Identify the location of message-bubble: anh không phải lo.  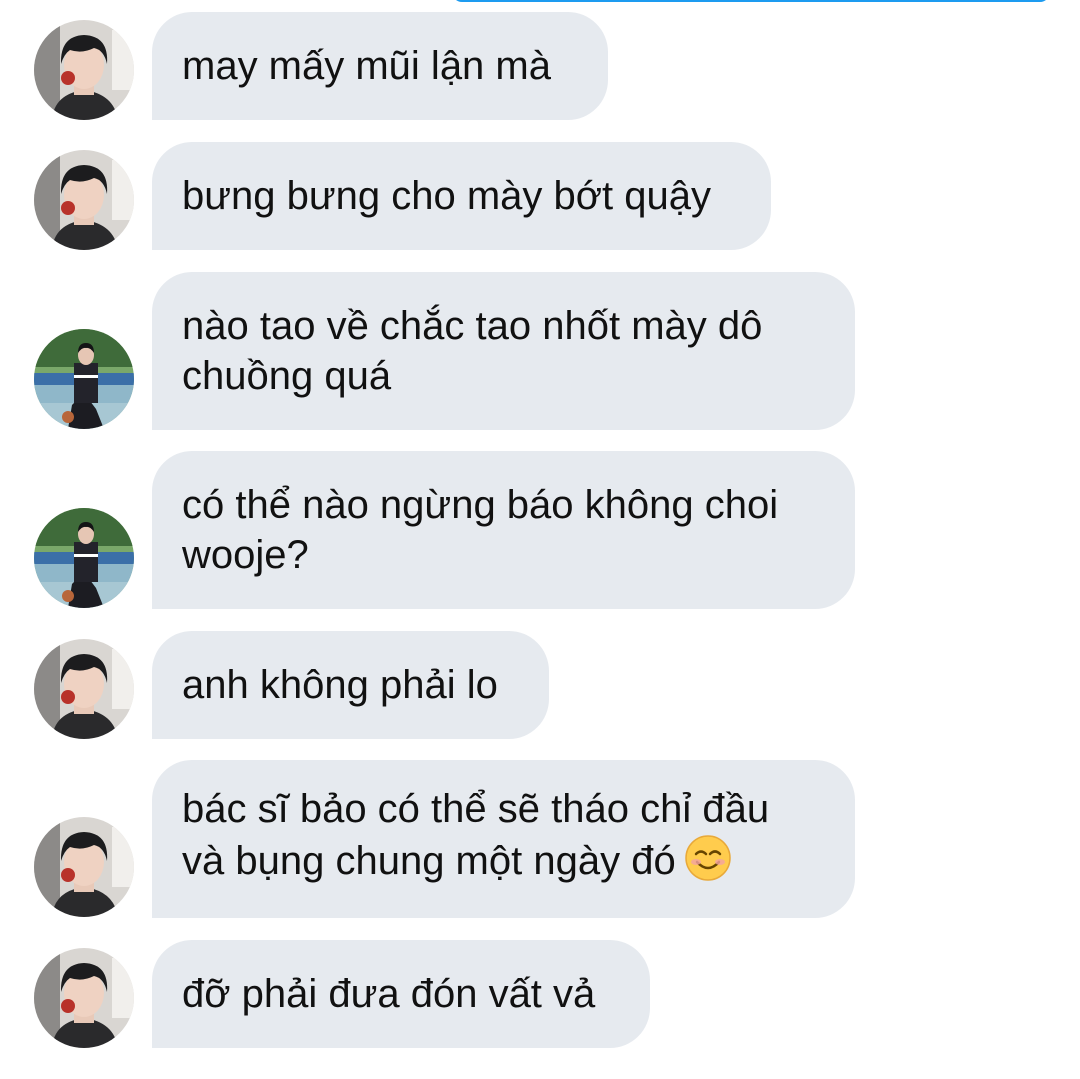
(350, 685).